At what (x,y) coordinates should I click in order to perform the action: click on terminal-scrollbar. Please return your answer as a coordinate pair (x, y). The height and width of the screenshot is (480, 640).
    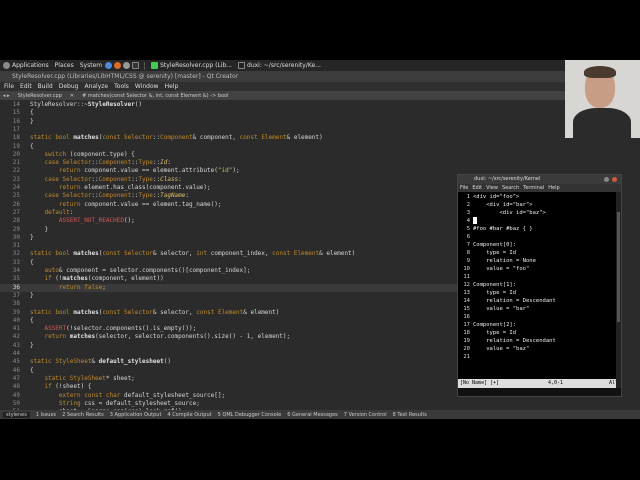
    Looking at the image, I should click on (618, 290).